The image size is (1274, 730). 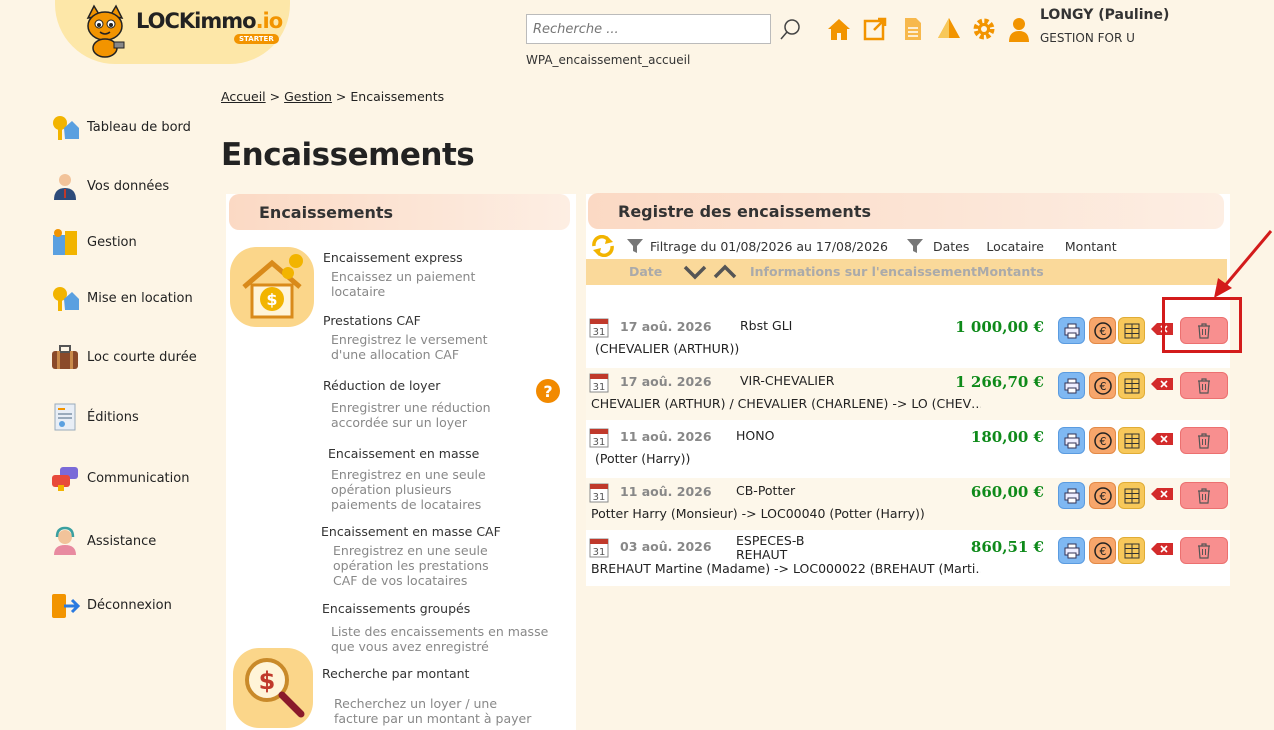 What do you see at coordinates (769, 246) in the screenshot?
I see `filter-period: Filtrage du 01/08/2026 au 17/08/2026` at bounding box center [769, 246].